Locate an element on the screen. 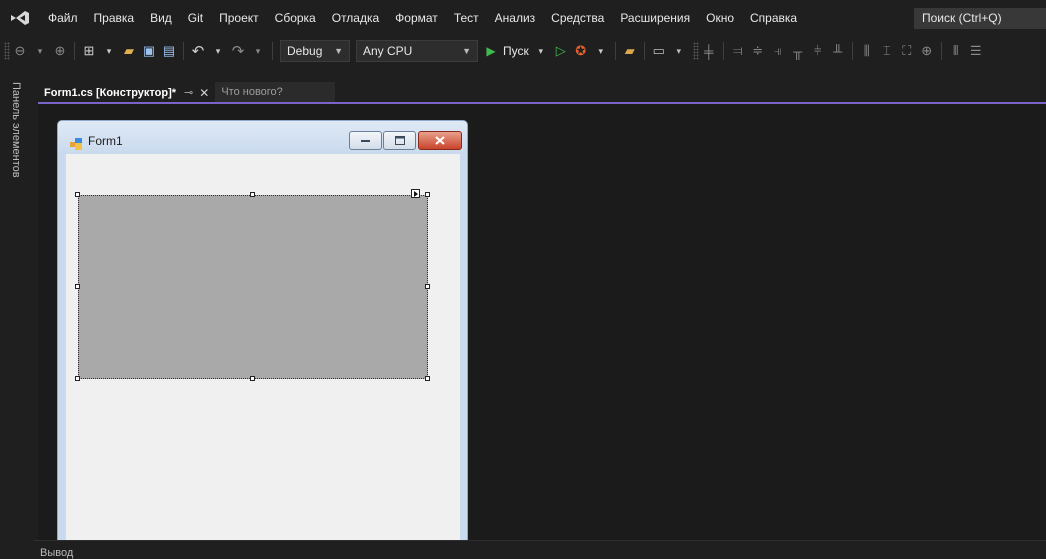 The width and height of the screenshot is (1046, 559). menu-window: Окно is located at coordinates (720, 18).